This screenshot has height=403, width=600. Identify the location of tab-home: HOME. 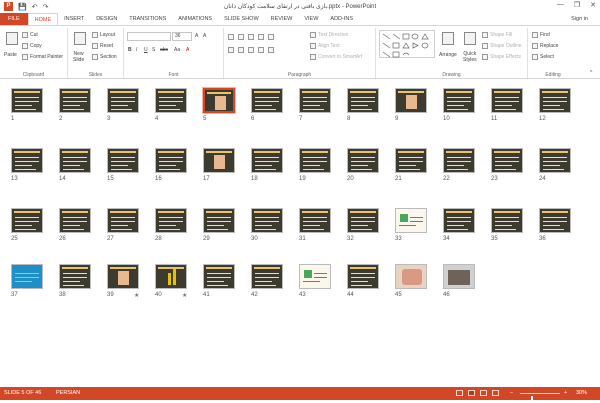
(43, 19).